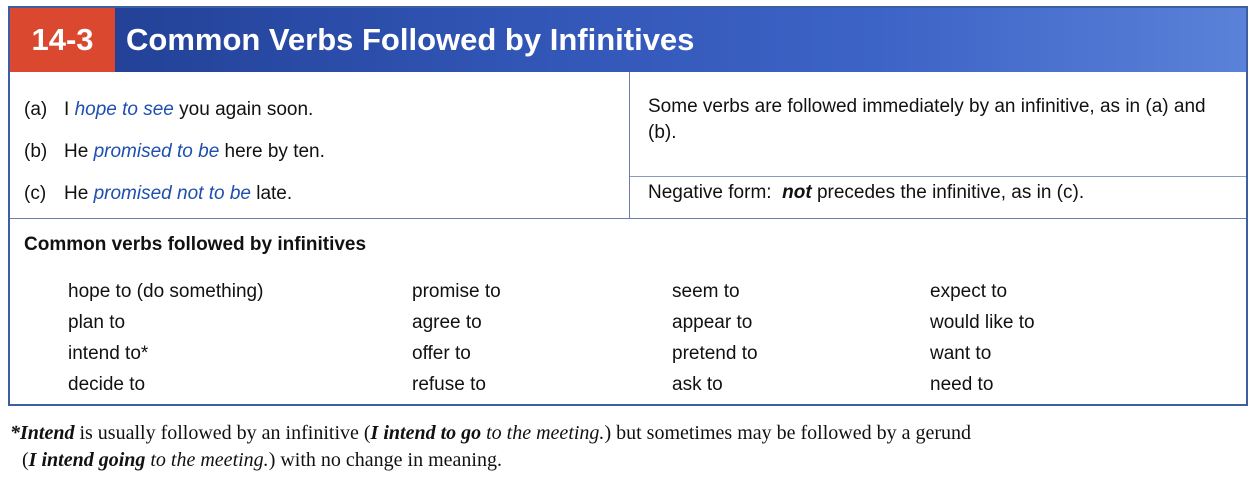 The height and width of the screenshot is (492, 1256). I want to click on example-b: (b) He promised to be here by ten., so click(174, 152).